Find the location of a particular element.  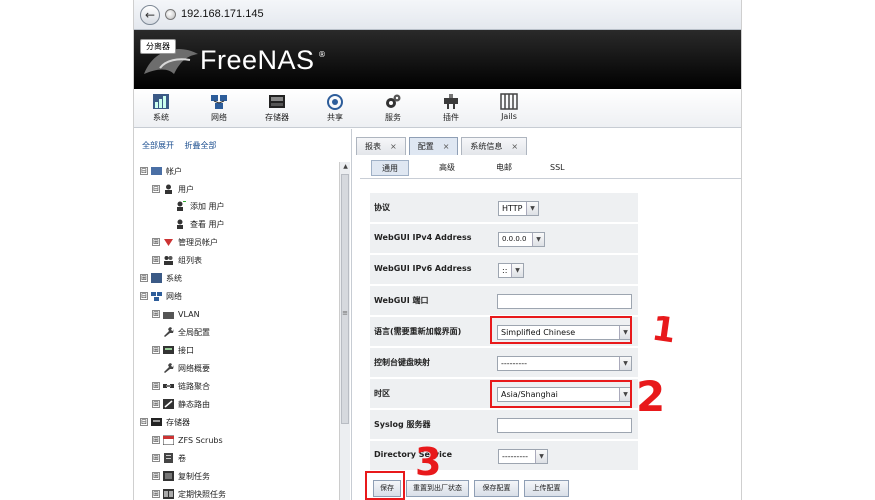

toolbar-storage-button: 存储器 is located at coordinates (277, 108).